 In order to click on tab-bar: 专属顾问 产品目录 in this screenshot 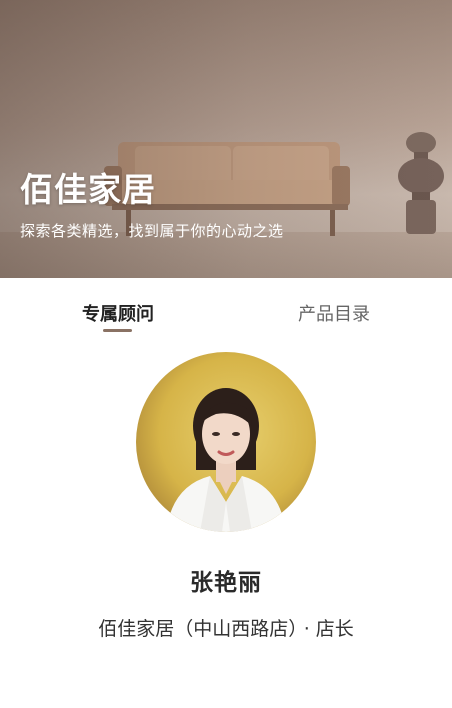, I will do `click(226, 308)`.